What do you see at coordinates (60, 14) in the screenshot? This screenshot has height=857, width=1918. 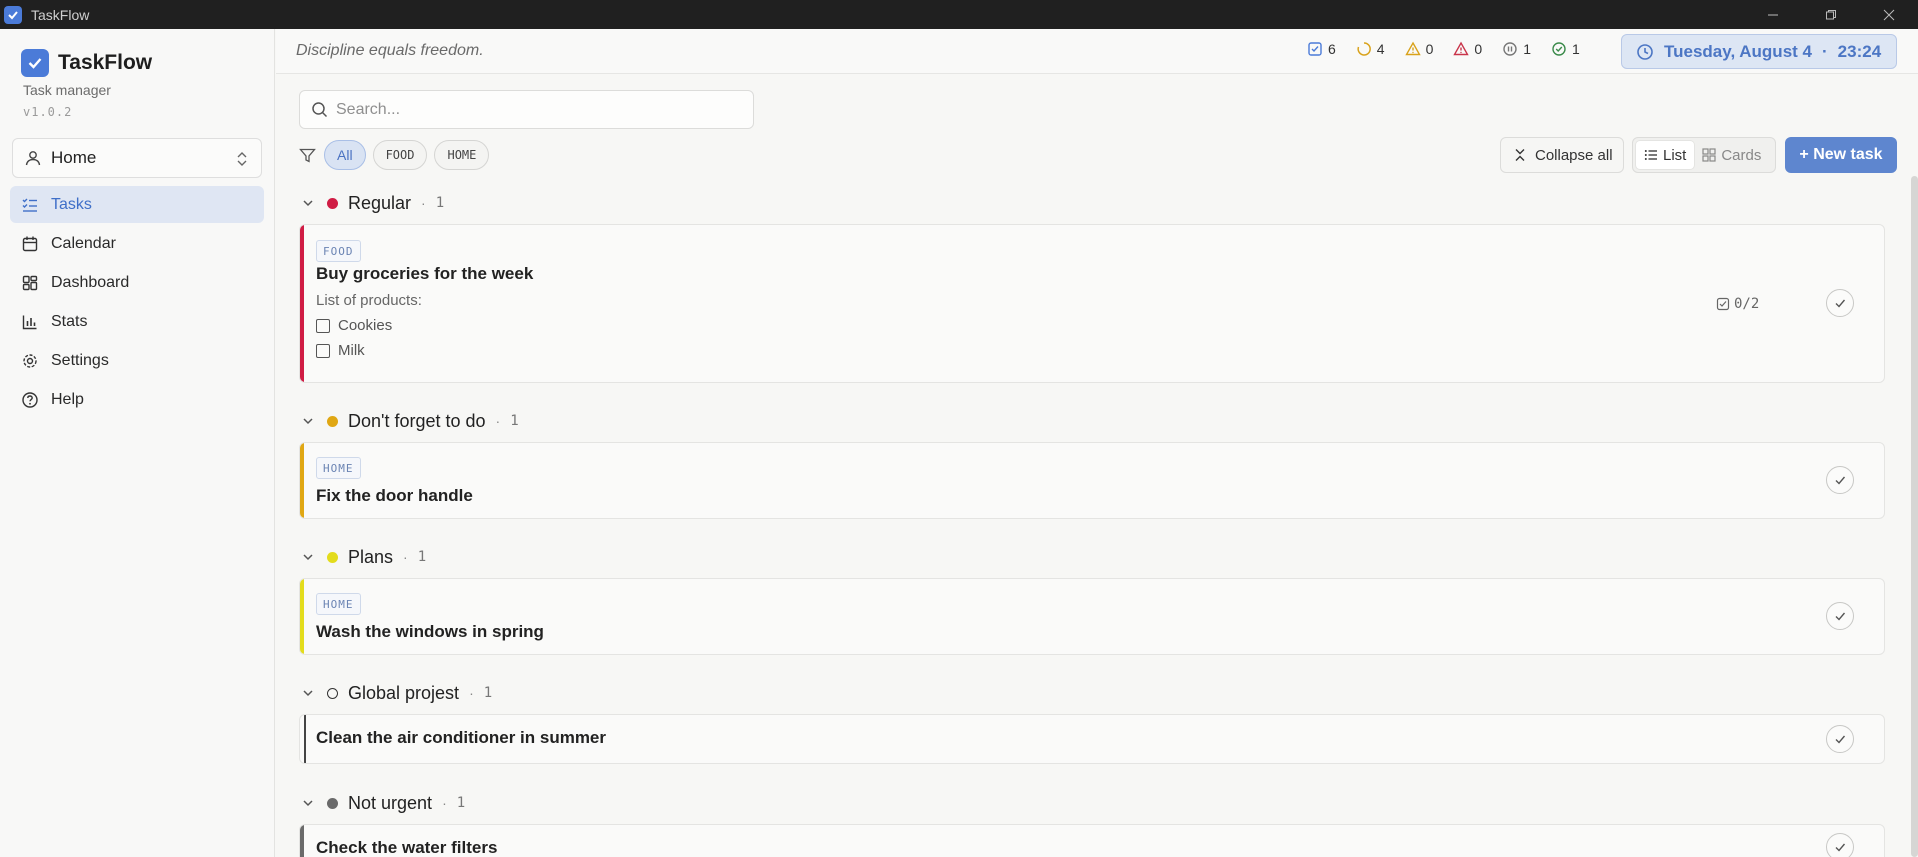 I see `window-title: TaskFlow` at bounding box center [60, 14].